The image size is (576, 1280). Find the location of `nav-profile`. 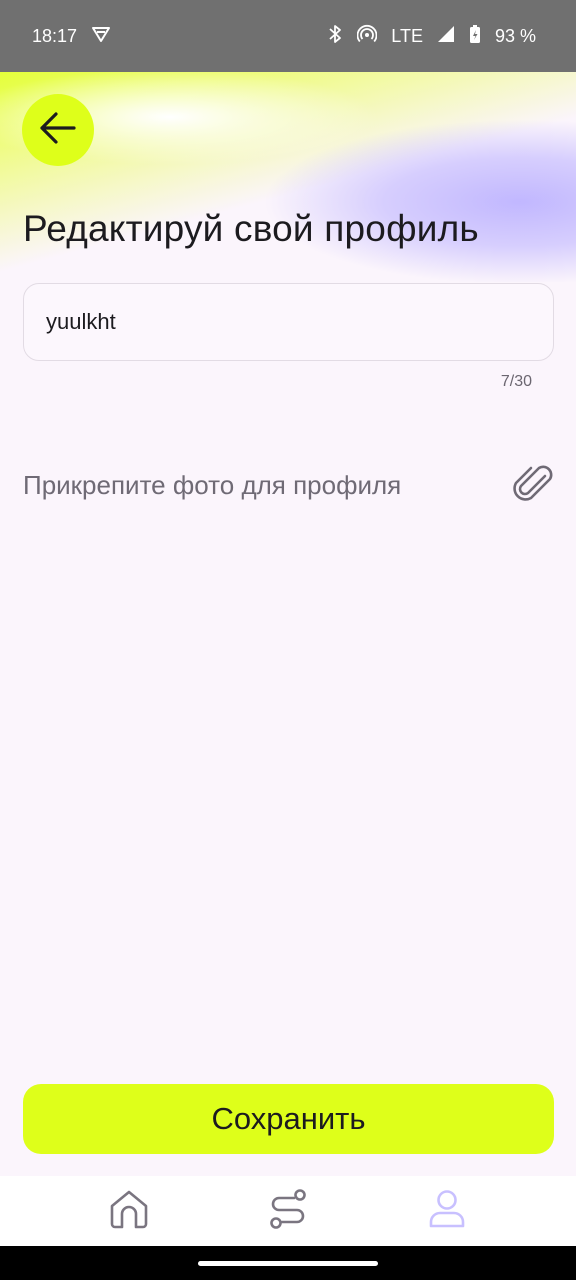

nav-profile is located at coordinates (447, 1211).